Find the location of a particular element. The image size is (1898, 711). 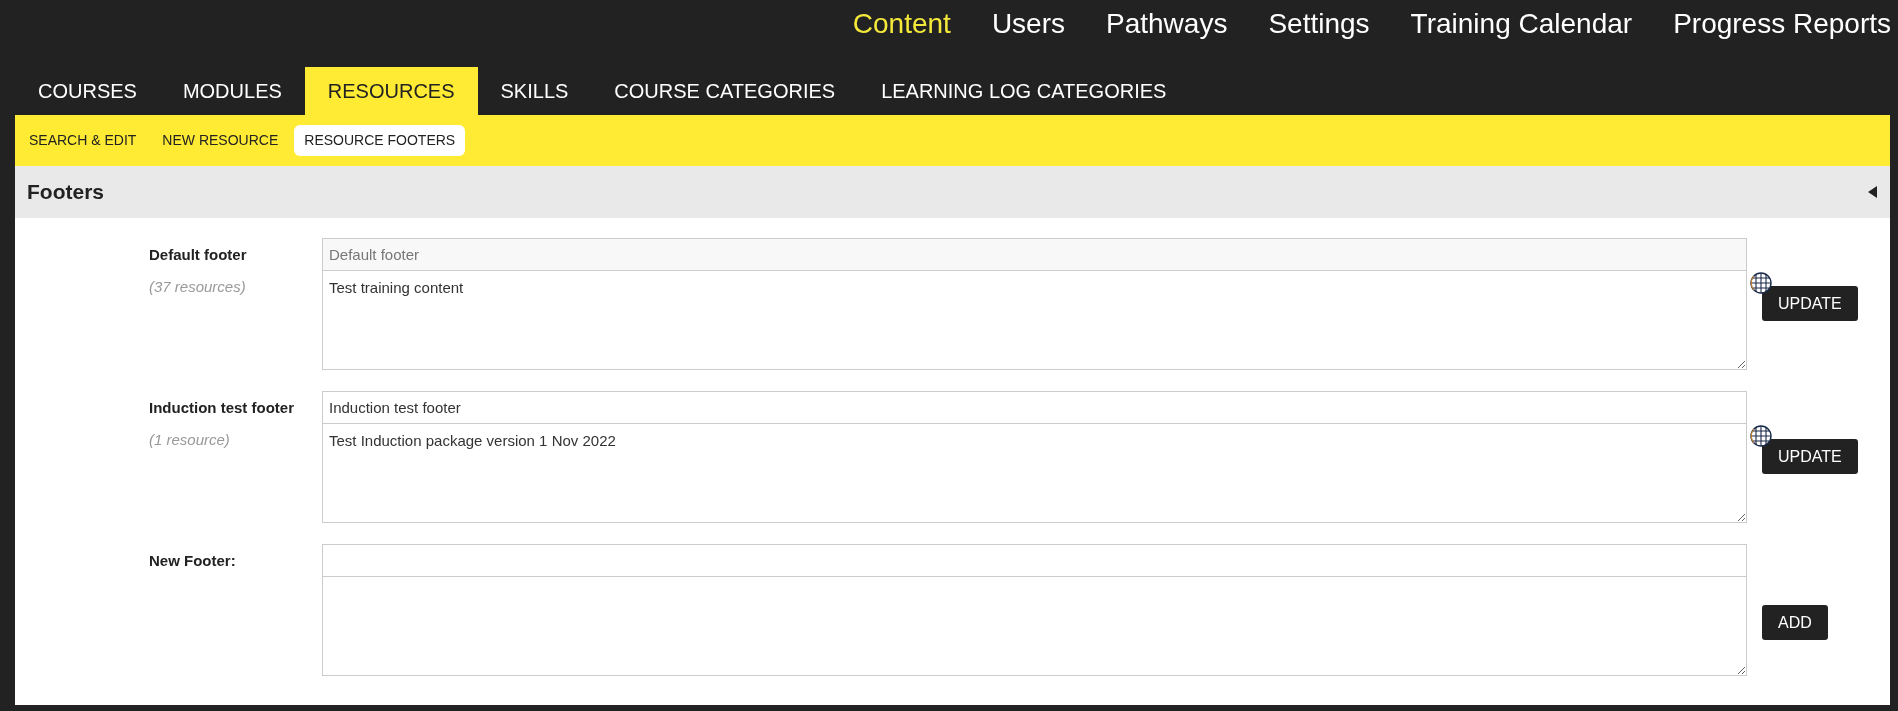

tab: MODULES is located at coordinates (232, 91).